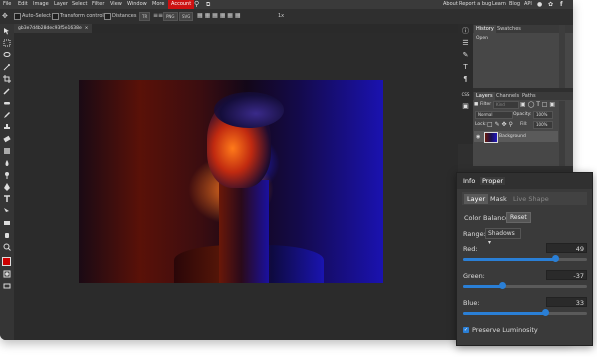  What do you see at coordinates (219, 15) in the screenshot?
I see `distribute-icons: ▦ ▦ ▦ ▦ ▦ ▦` at bounding box center [219, 15].